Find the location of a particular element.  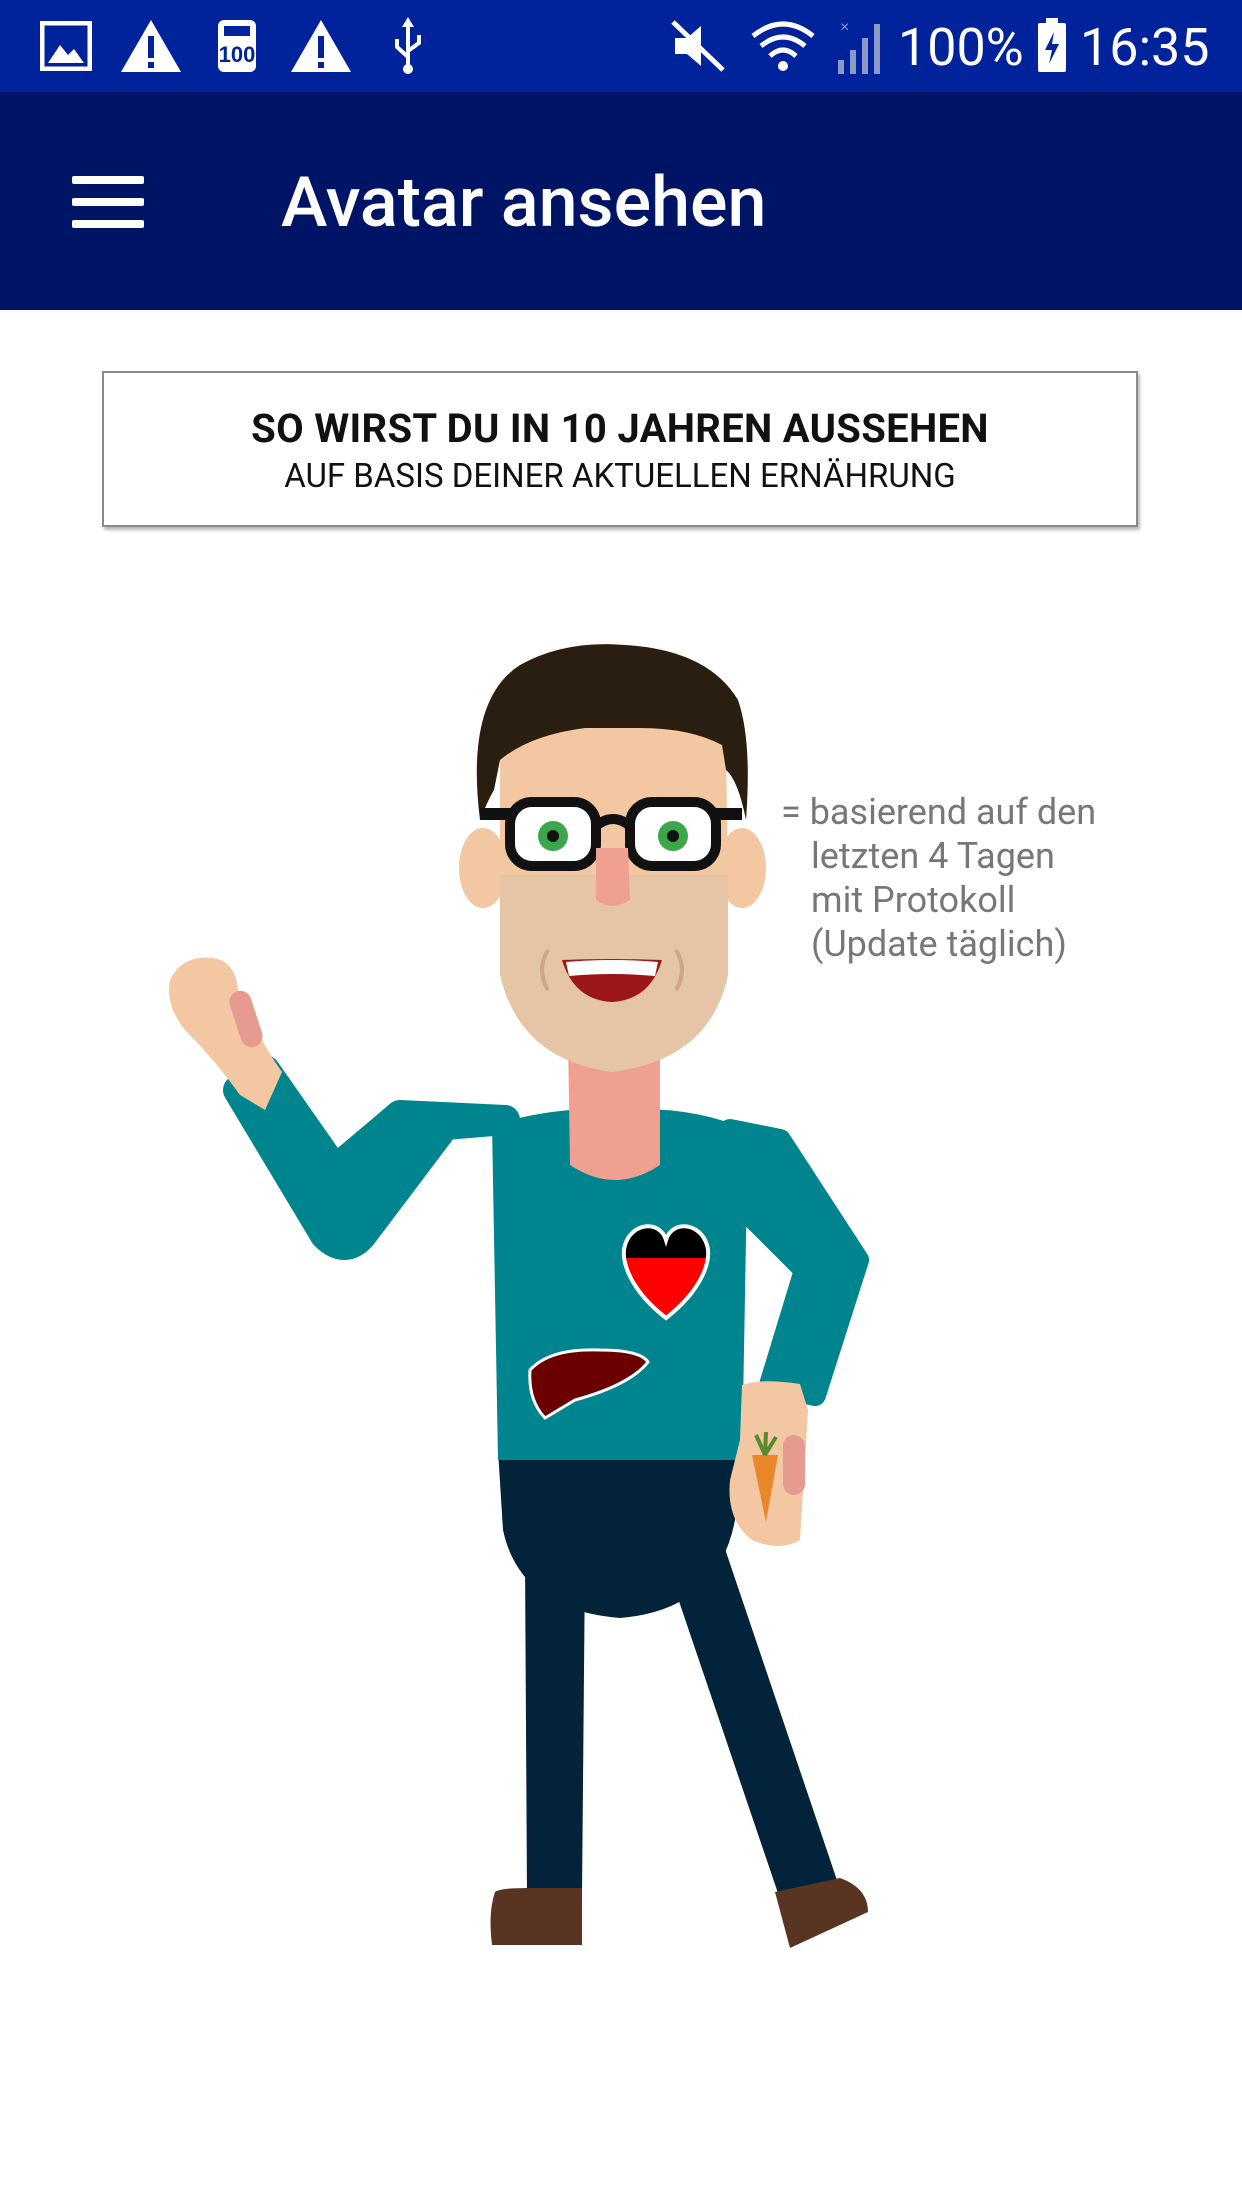

battery-charging-icon is located at coordinates (1052, 46).